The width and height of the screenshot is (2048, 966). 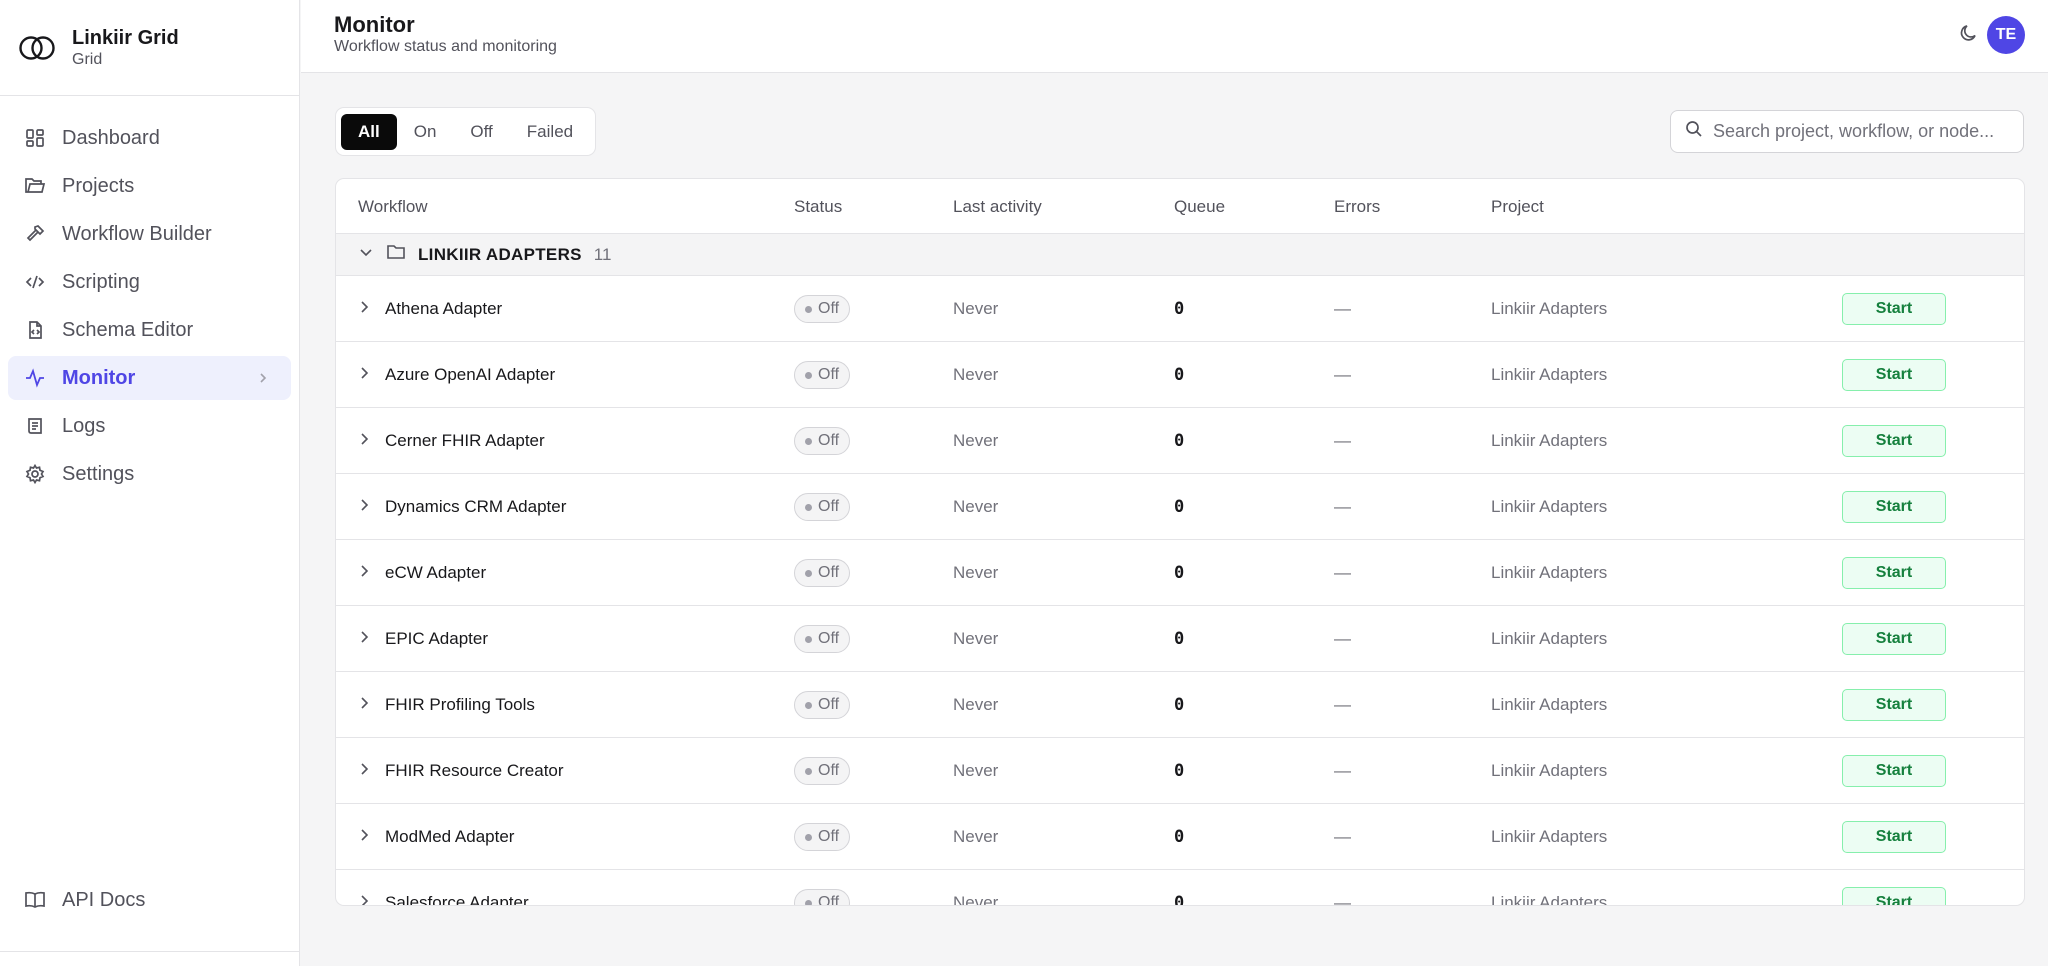 I want to click on workflow-name: eCW Adapter, so click(x=436, y=572).